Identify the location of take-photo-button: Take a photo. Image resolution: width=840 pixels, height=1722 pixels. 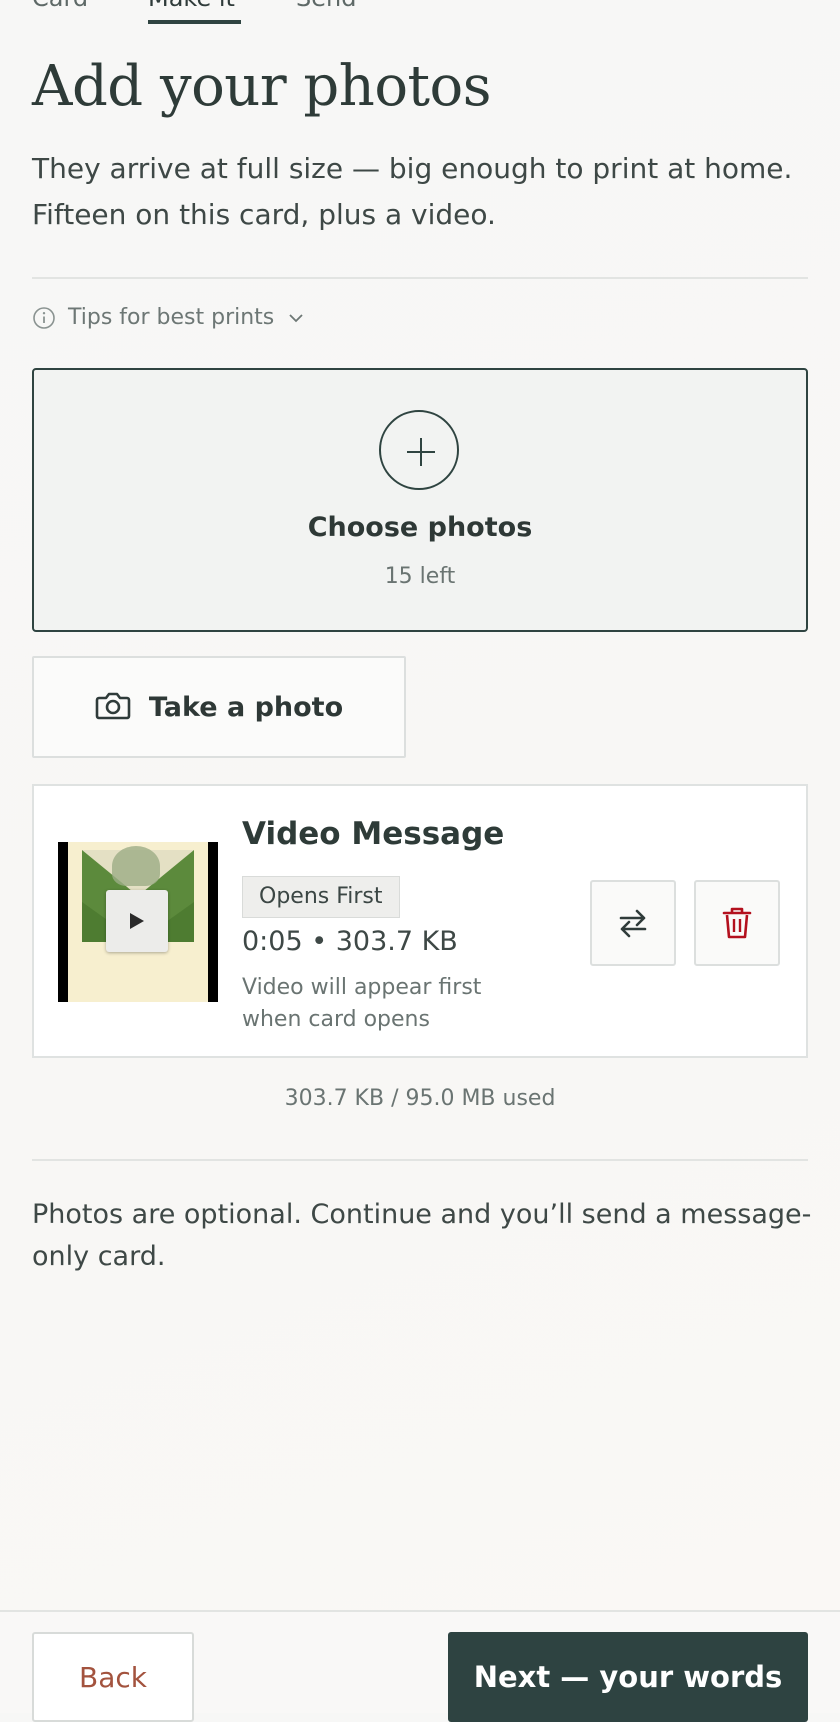
(219, 707).